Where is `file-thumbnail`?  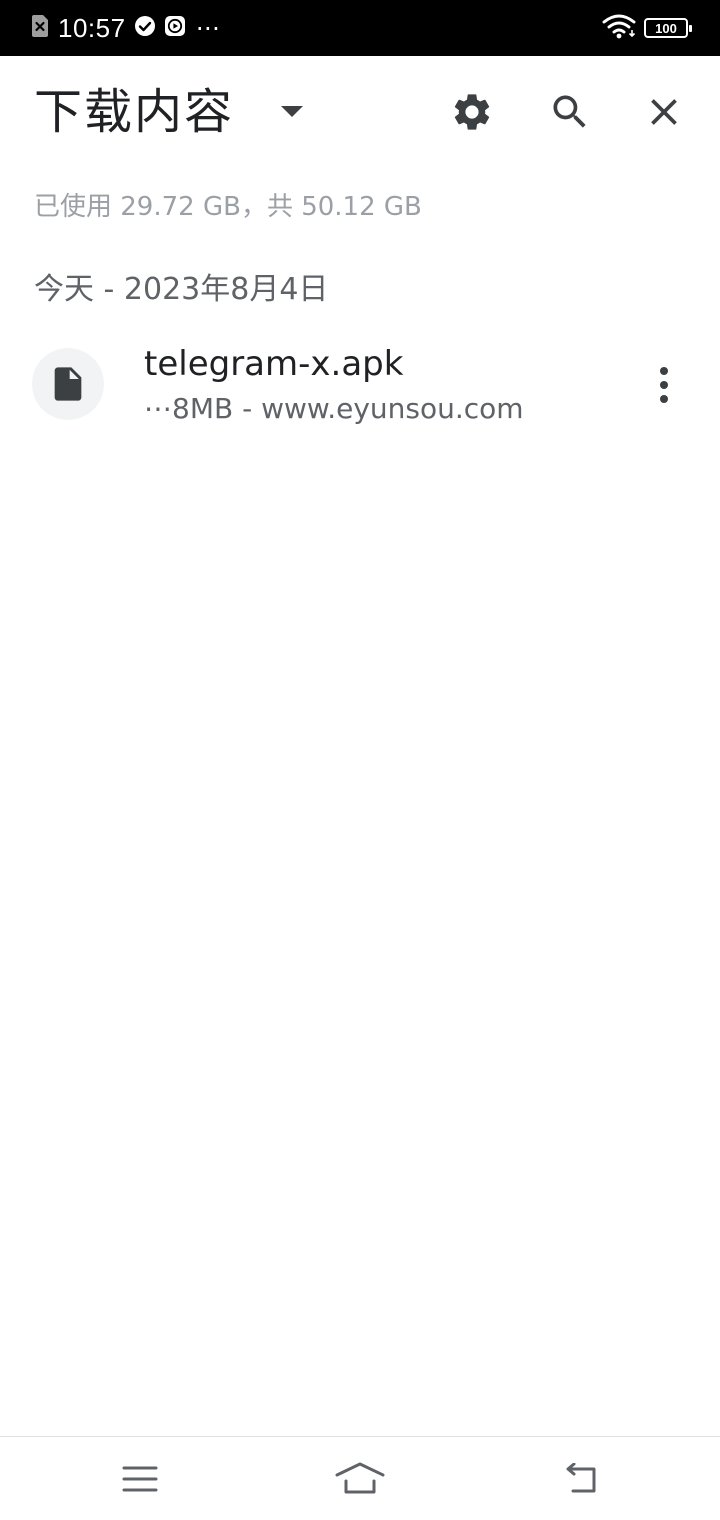
file-thumbnail is located at coordinates (68, 384).